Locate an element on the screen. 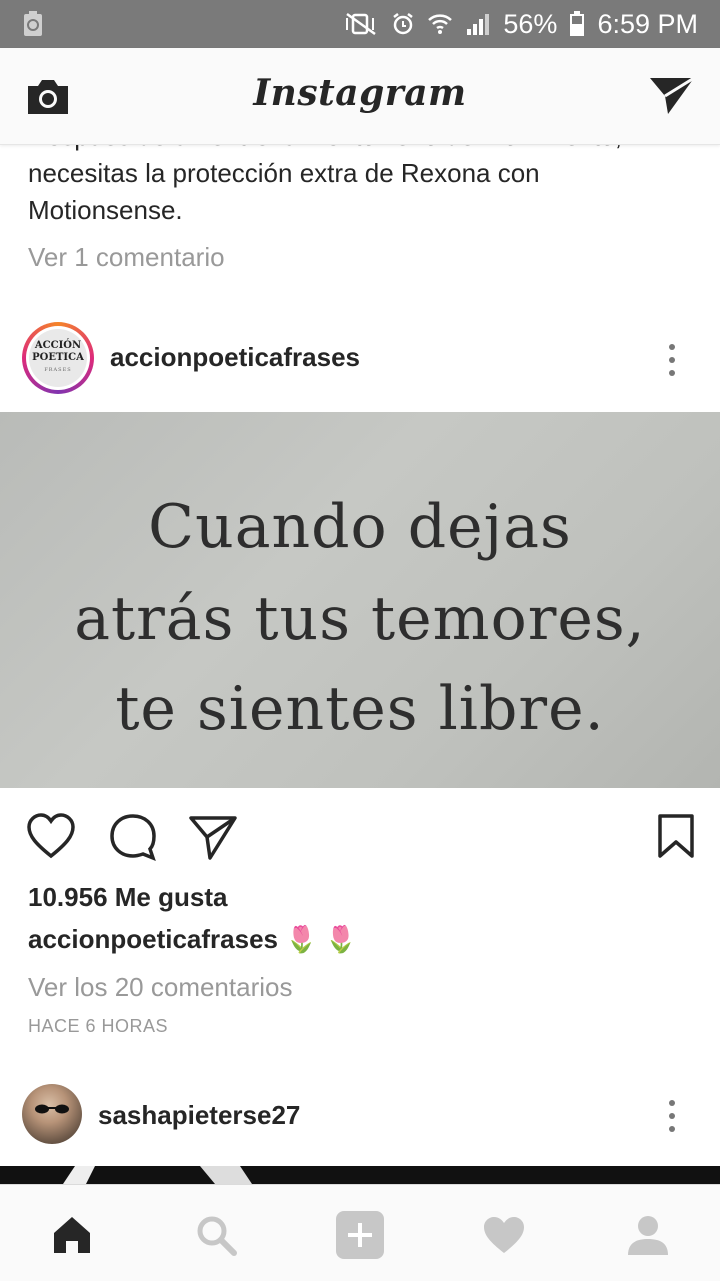  activity-icon is located at coordinates (504, 1235).